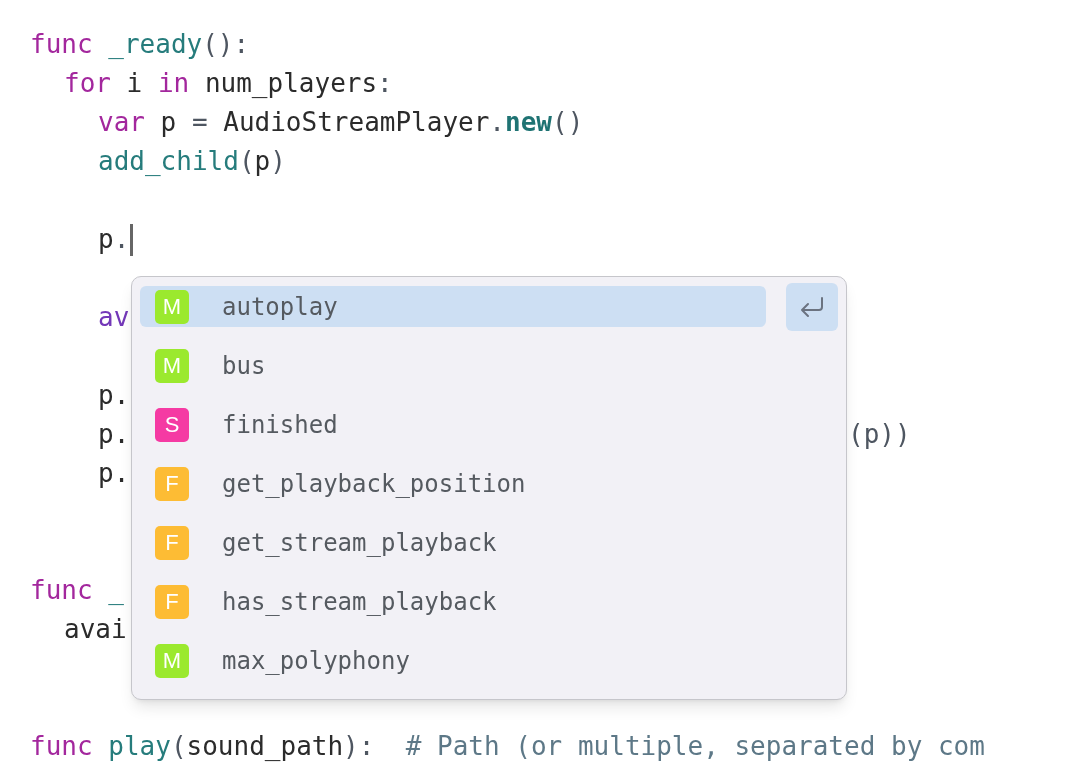 The width and height of the screenshot is (1080, 770). What do you see at coordinates (173, 83) in the screenshot?
I see `code-token: in` at bounding box center [173, 83].